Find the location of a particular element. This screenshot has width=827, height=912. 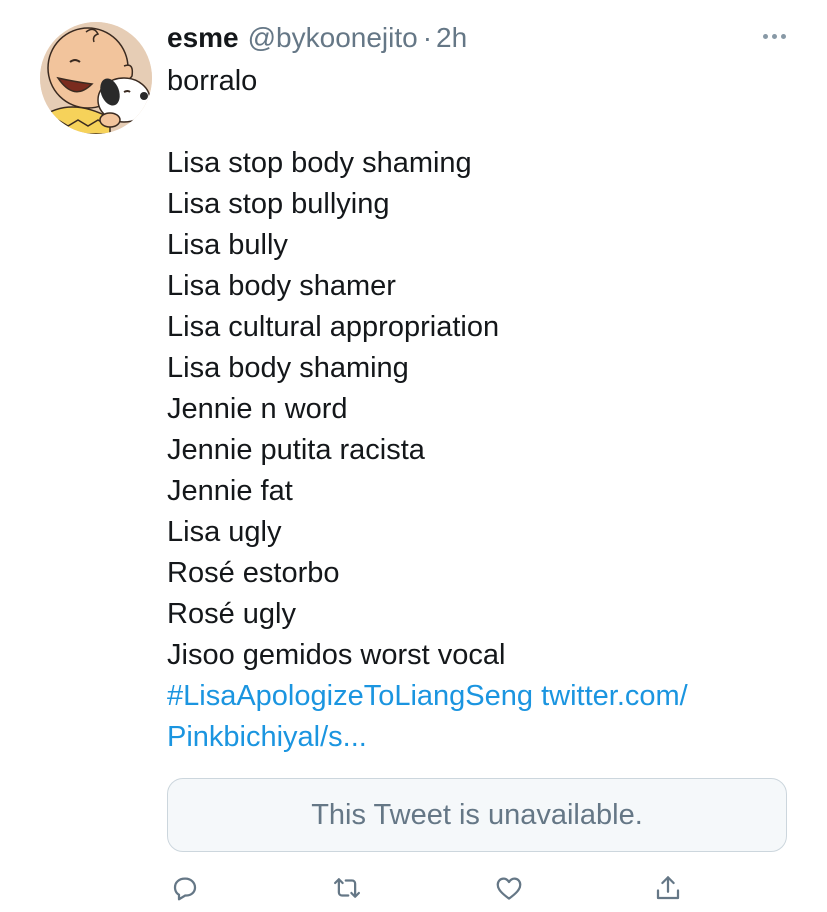

tweet-line: Rosé ugly is located at coordinates (231, 614).